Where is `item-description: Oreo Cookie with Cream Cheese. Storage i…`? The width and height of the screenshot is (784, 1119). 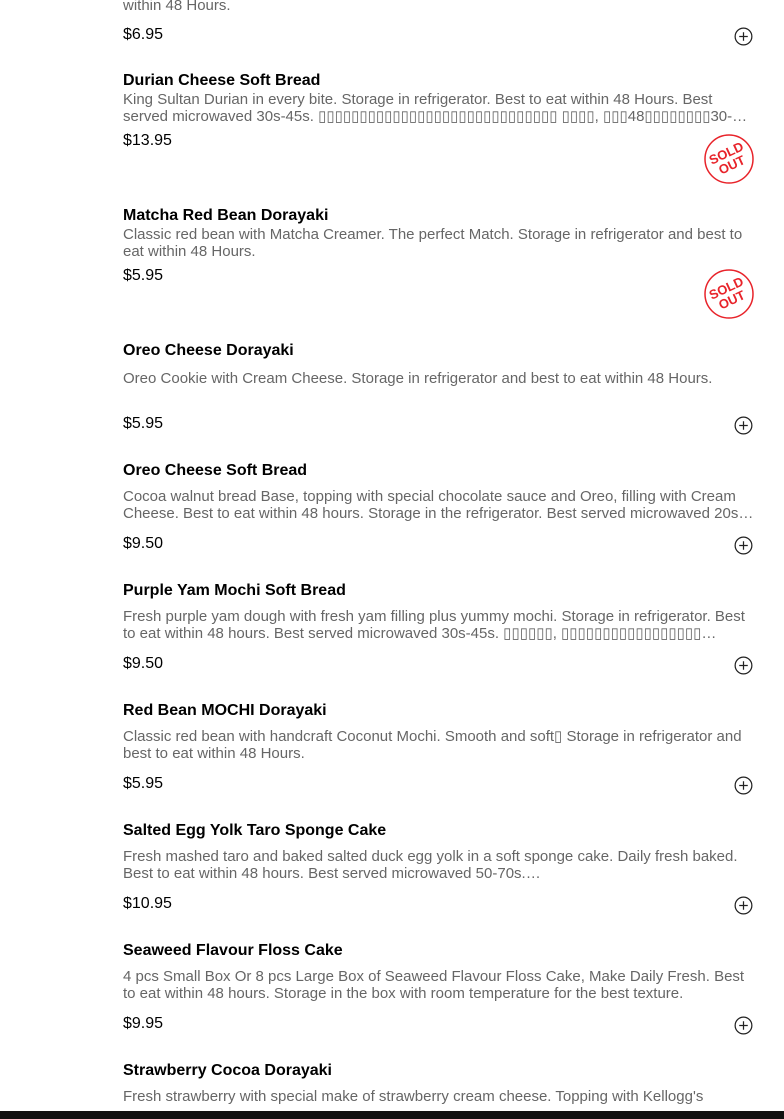 item-description: Oreo Cookie with Cream Cheese. Storage i… is located at coordinates (418, 378).